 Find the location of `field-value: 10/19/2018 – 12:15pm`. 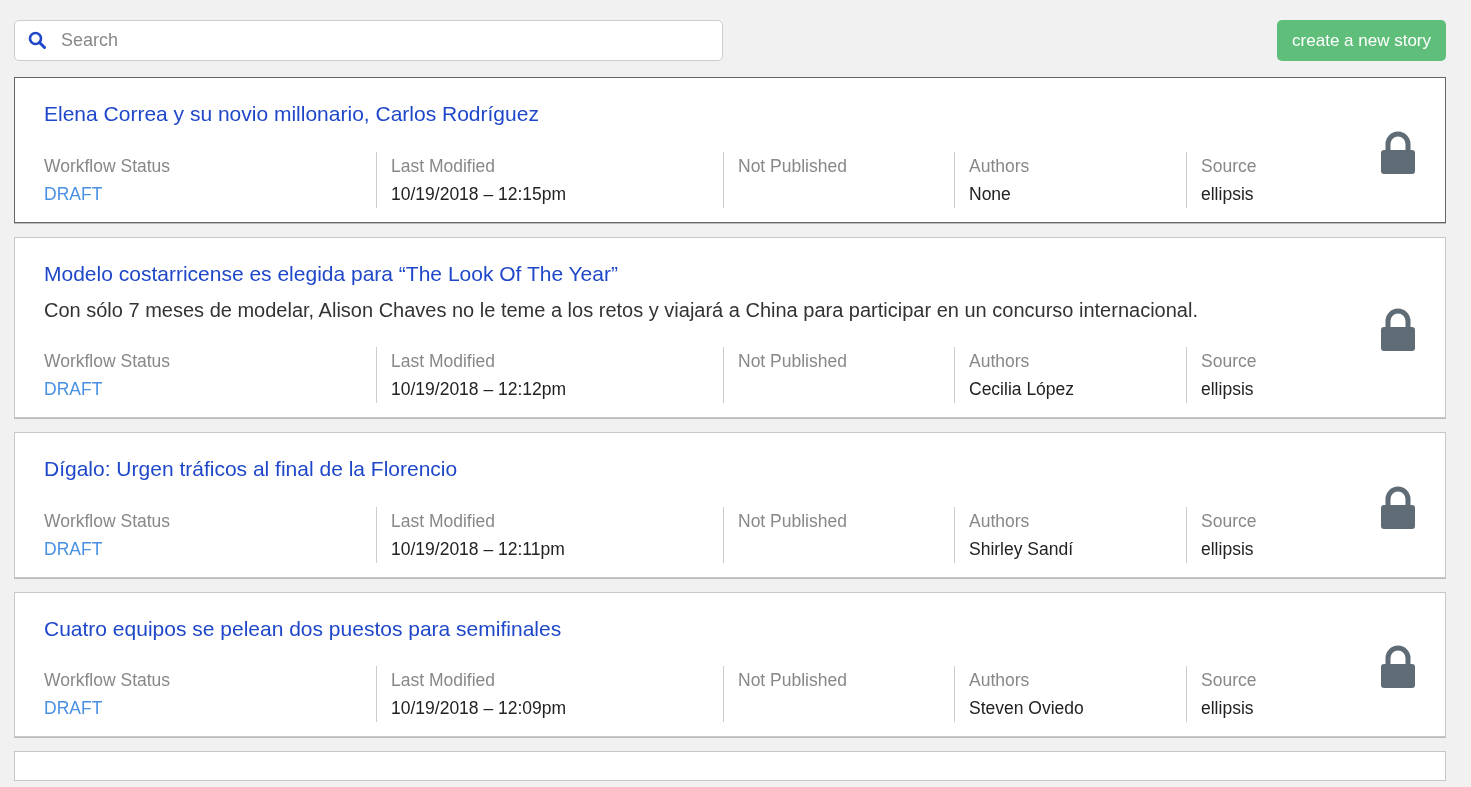

field-value: 10/19/2018 – 12:15pm is located at coordinates (479, 194).